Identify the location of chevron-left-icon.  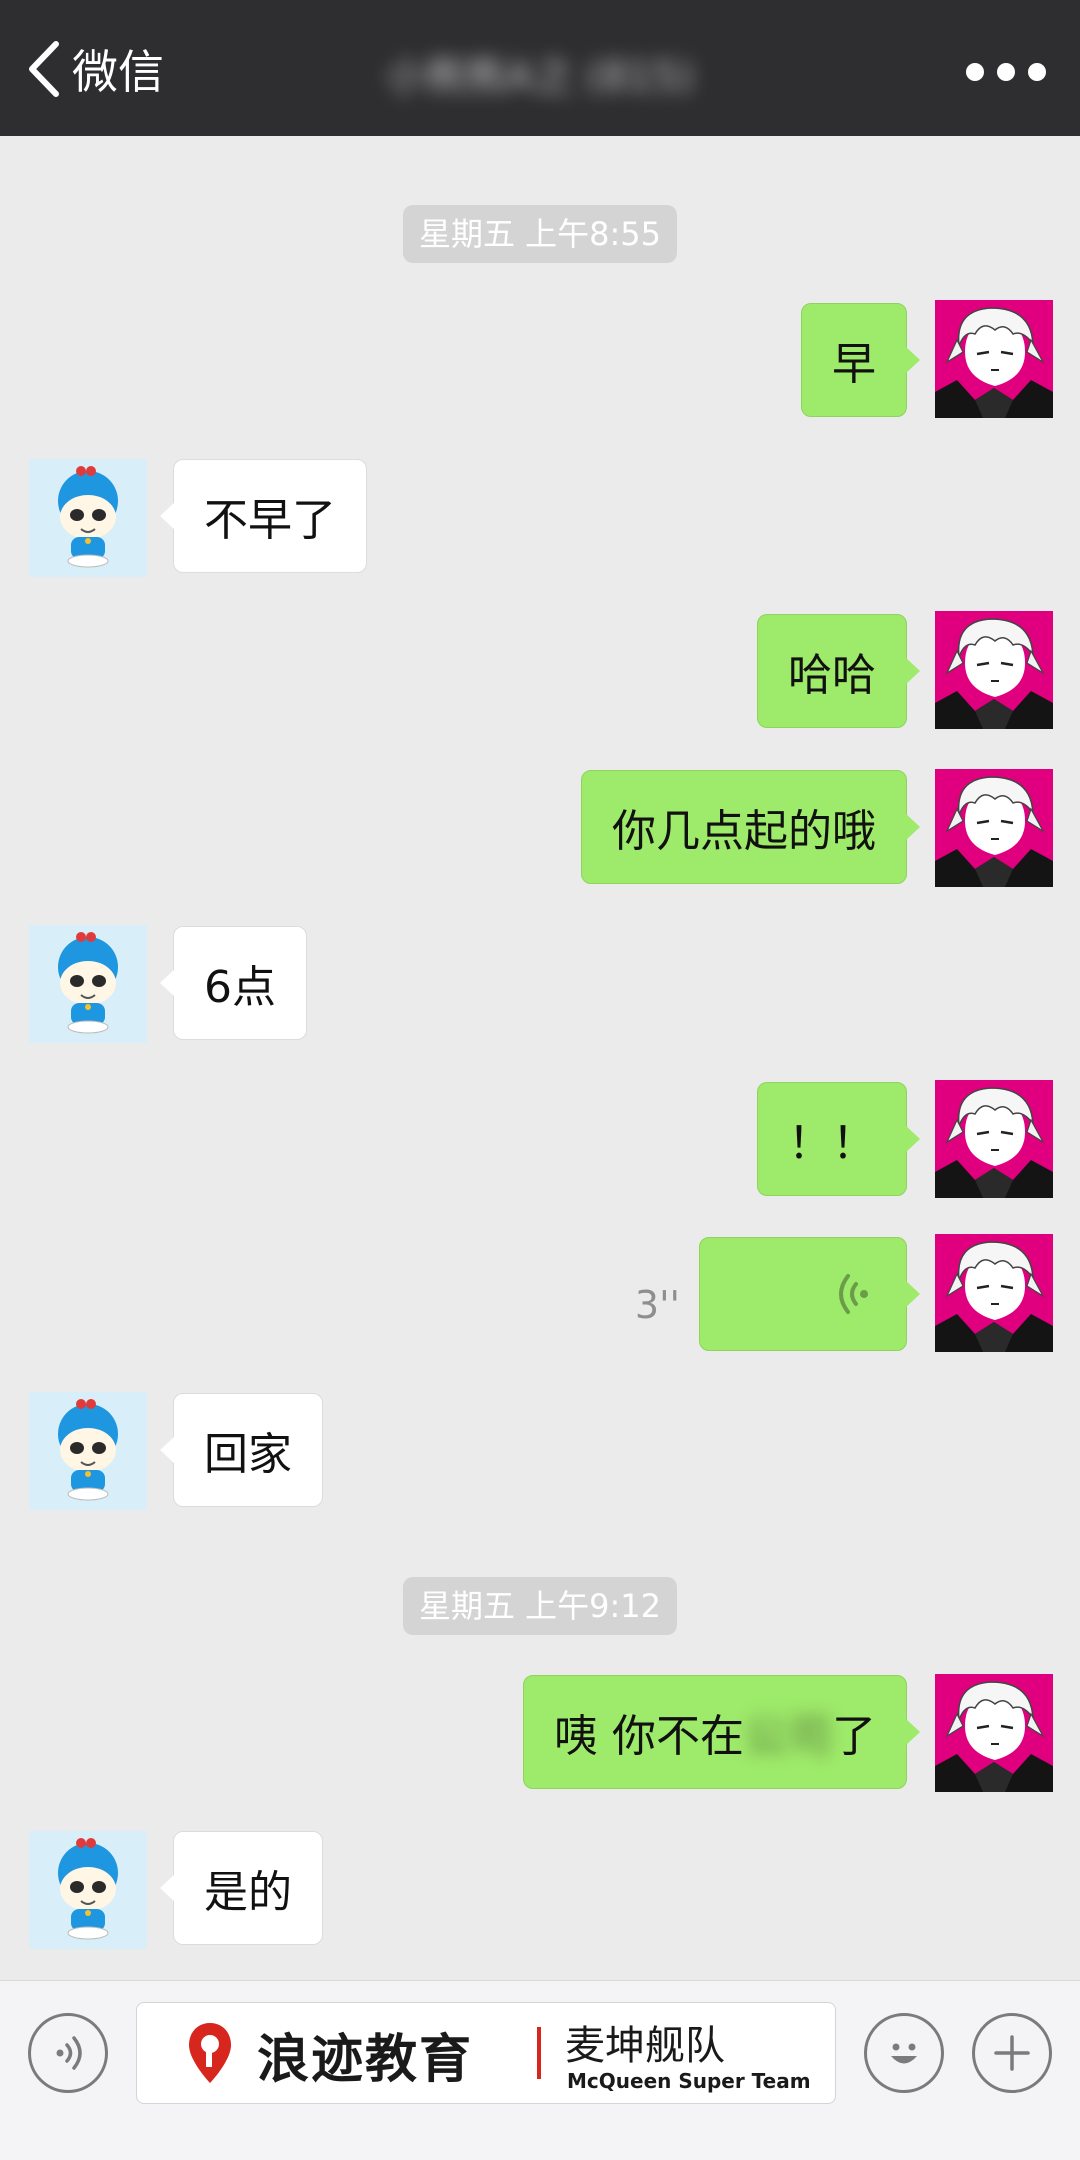
(44, 69).